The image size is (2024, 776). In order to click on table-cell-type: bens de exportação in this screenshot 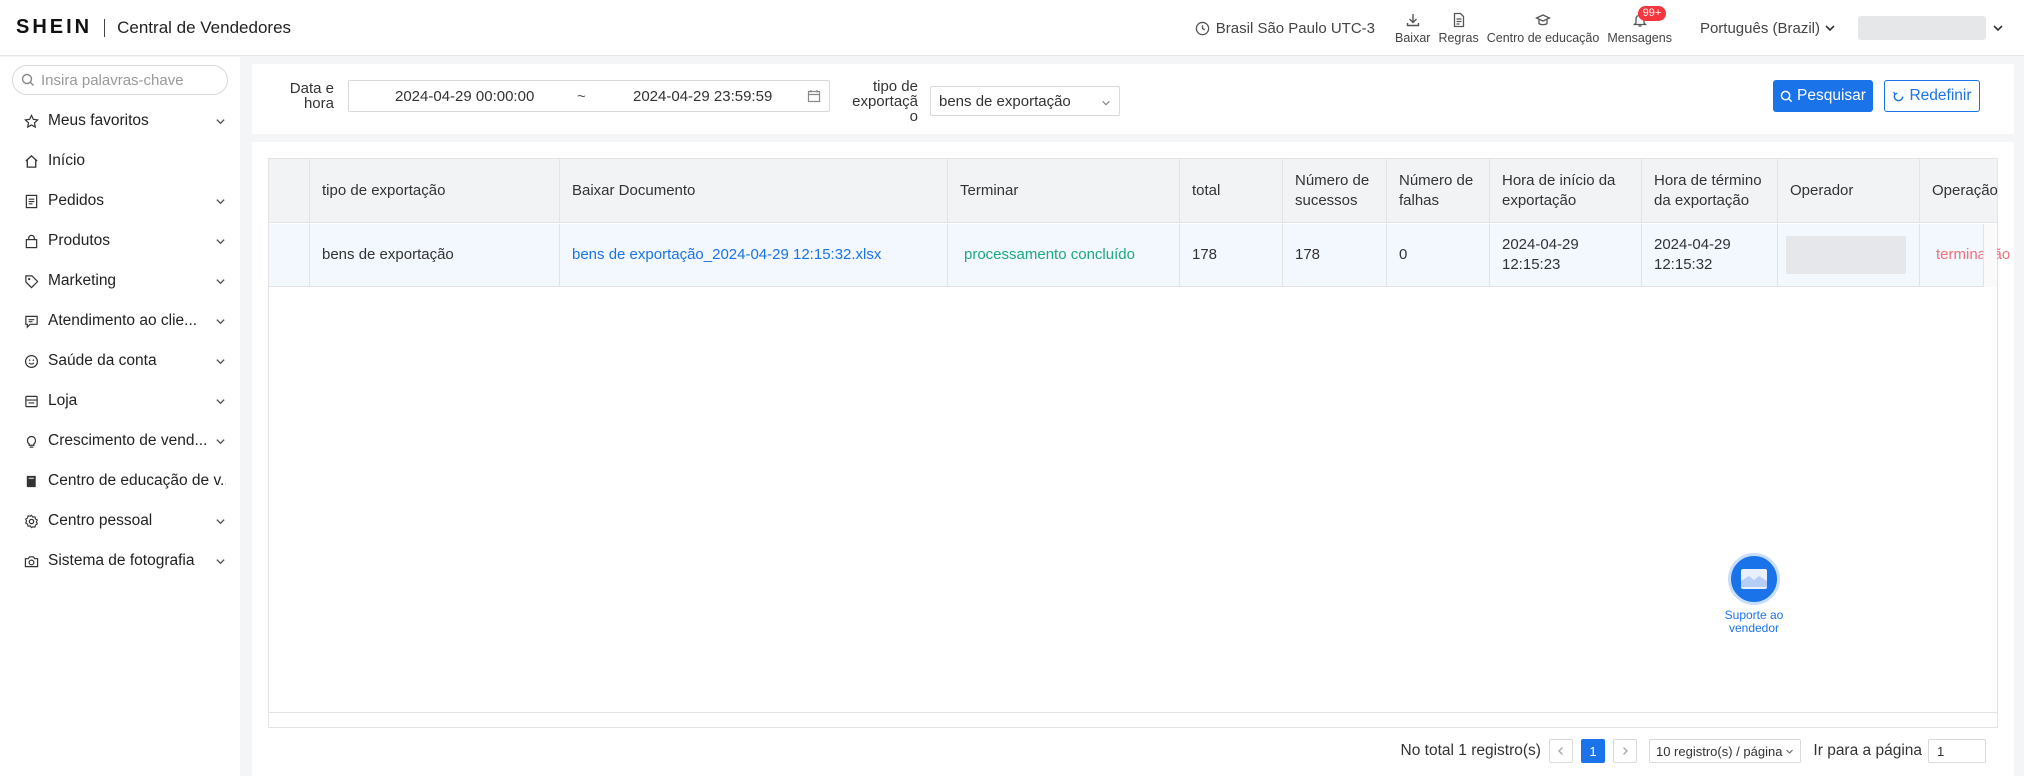, I will do `click(435, 255)`.